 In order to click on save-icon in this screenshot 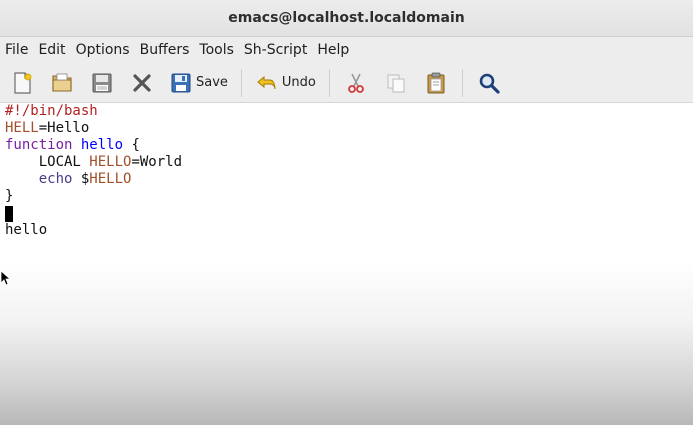, I will do `click(181, 82)`.